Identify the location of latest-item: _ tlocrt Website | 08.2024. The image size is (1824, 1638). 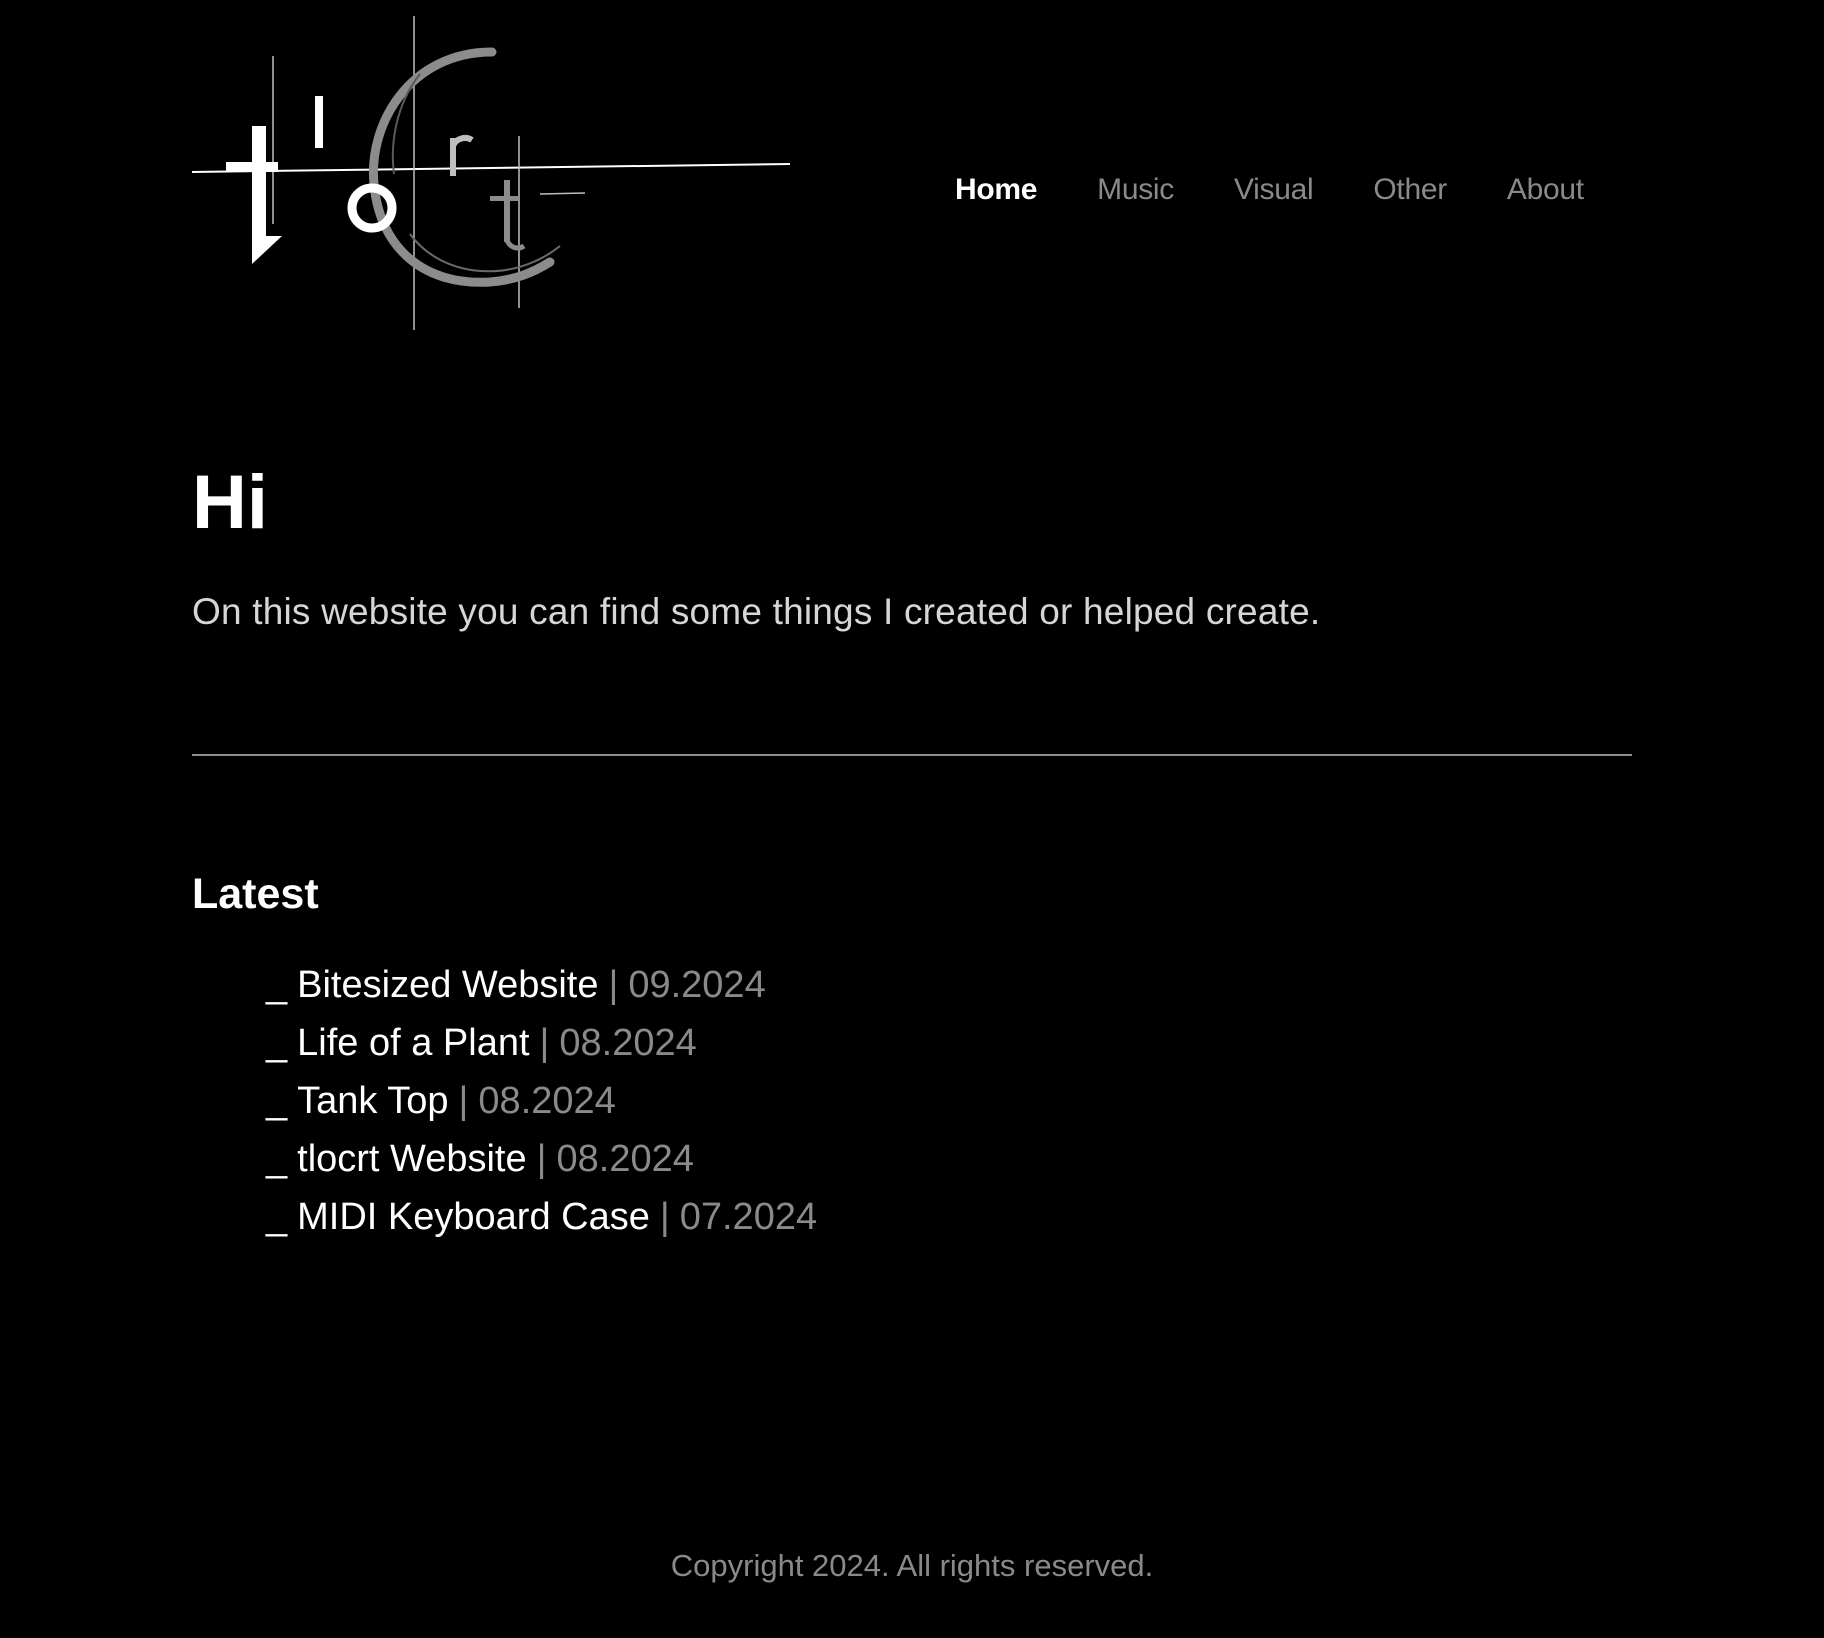
(541, 1159).